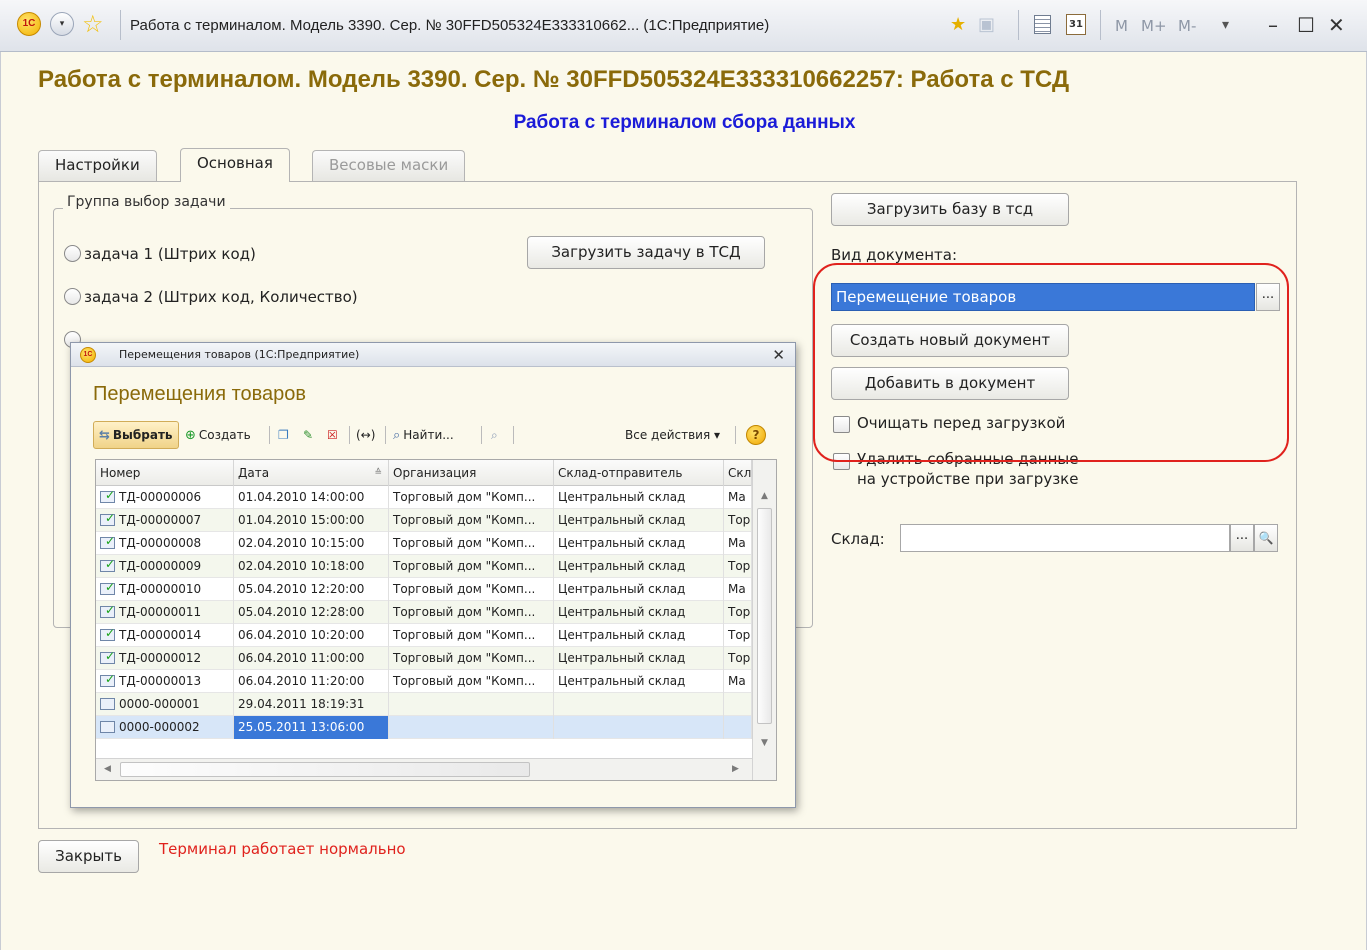 Image resolution: width=1367 pixels, height=950 pixels. What do you see at coordinates (1154, 26) in the screenshot?
I see `memory-button-m-plus: M+` at bounding box center [1154, 26].